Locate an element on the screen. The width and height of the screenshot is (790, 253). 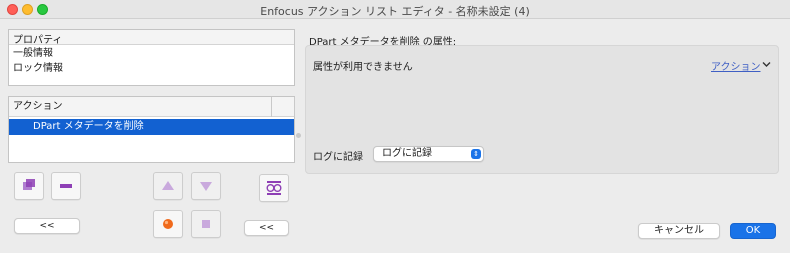
action-row-selected: DPart メタデータを削除 is located at coordinates (151, 127).